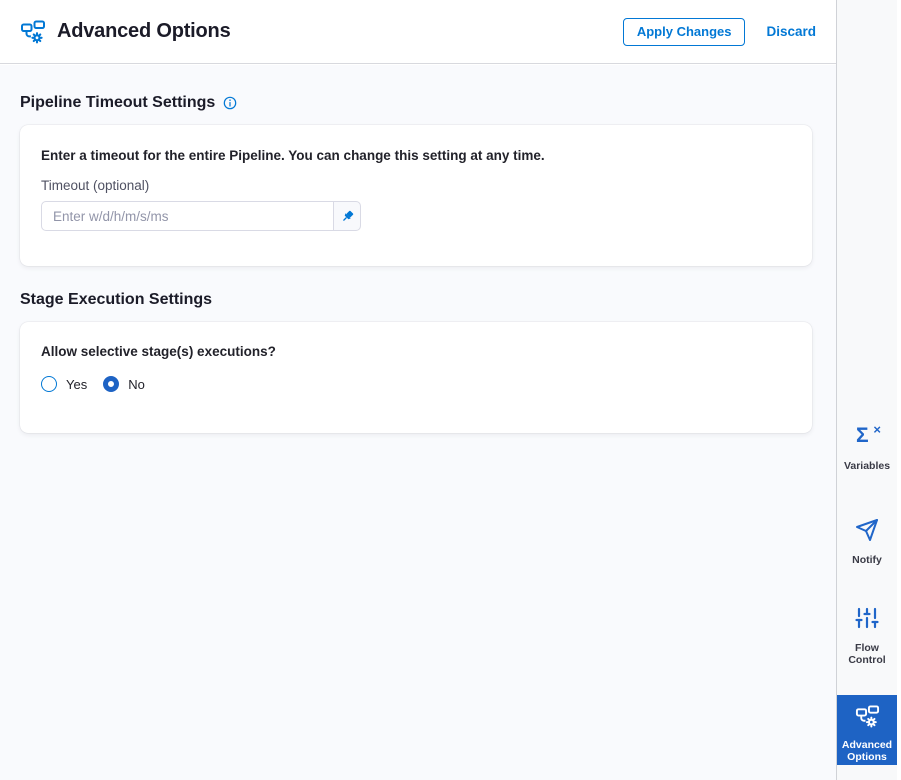  I want to click on sliders-icon, so click(867, 618).